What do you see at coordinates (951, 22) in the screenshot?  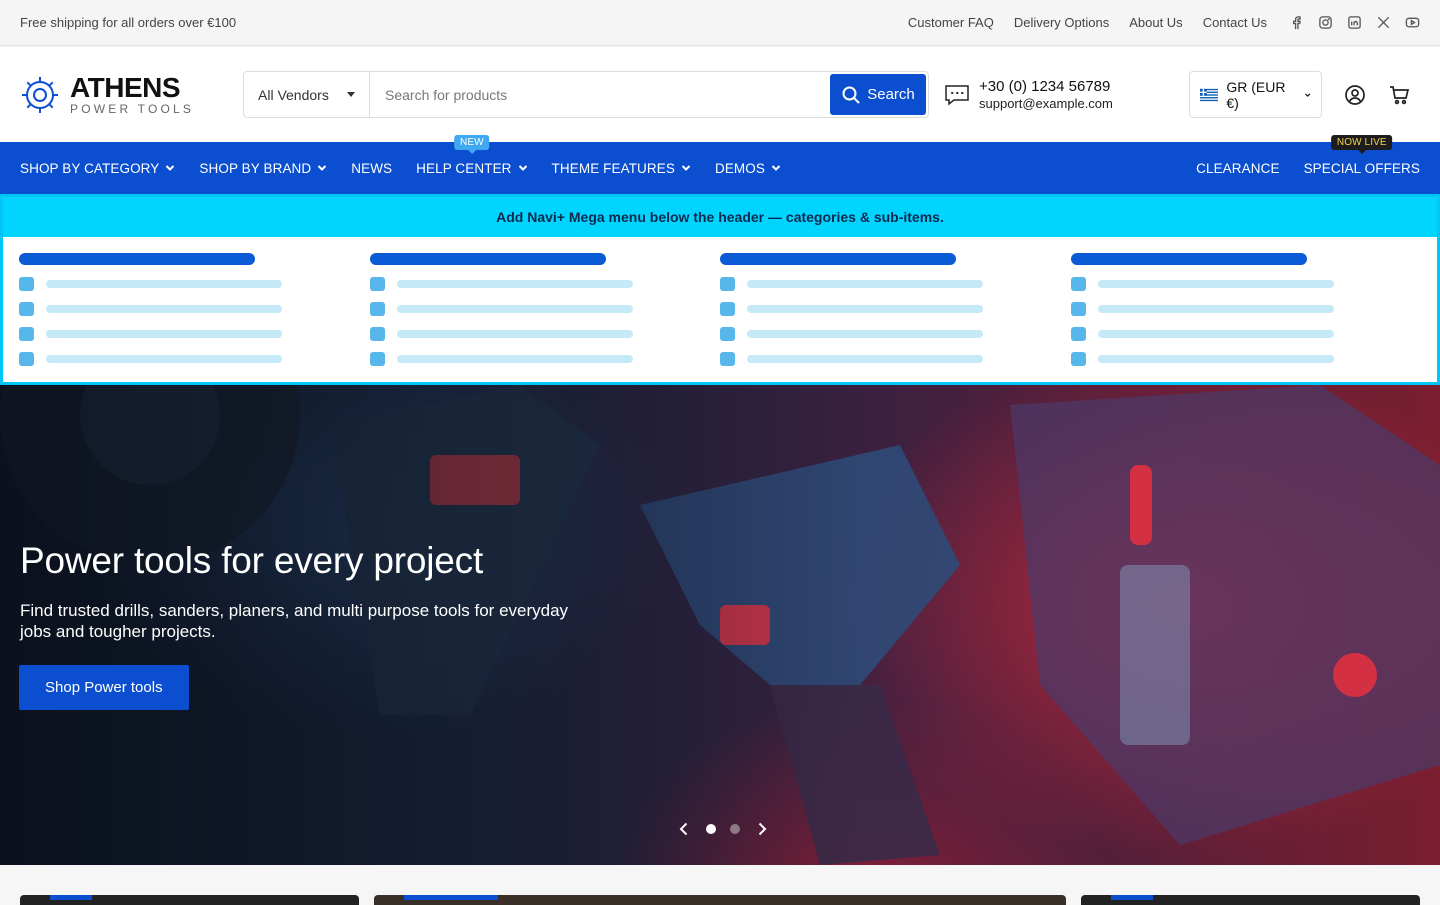 I see `link-customer-faq: Customer FAQ` at bounding box center [951, 22].